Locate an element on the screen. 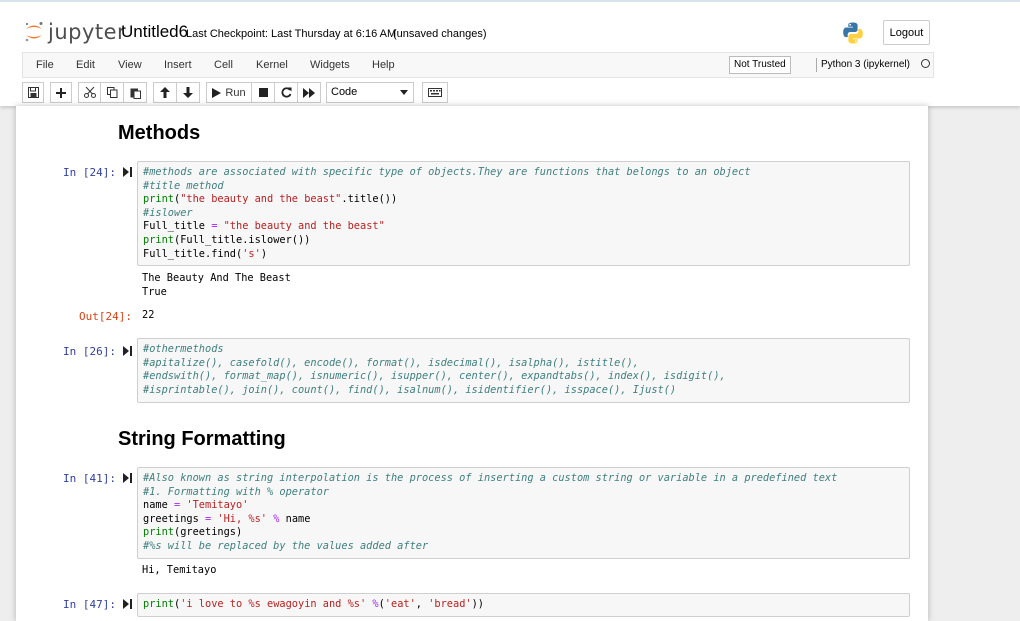  interrupt-kernel-button is located at coordinates (263, 92).